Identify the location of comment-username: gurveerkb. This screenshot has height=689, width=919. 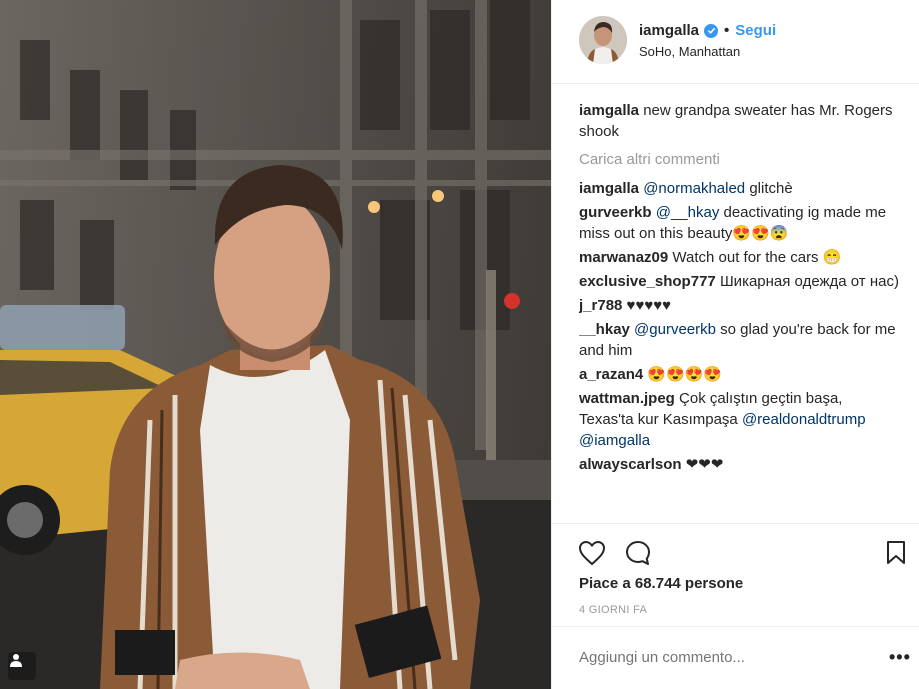
(615, 212).